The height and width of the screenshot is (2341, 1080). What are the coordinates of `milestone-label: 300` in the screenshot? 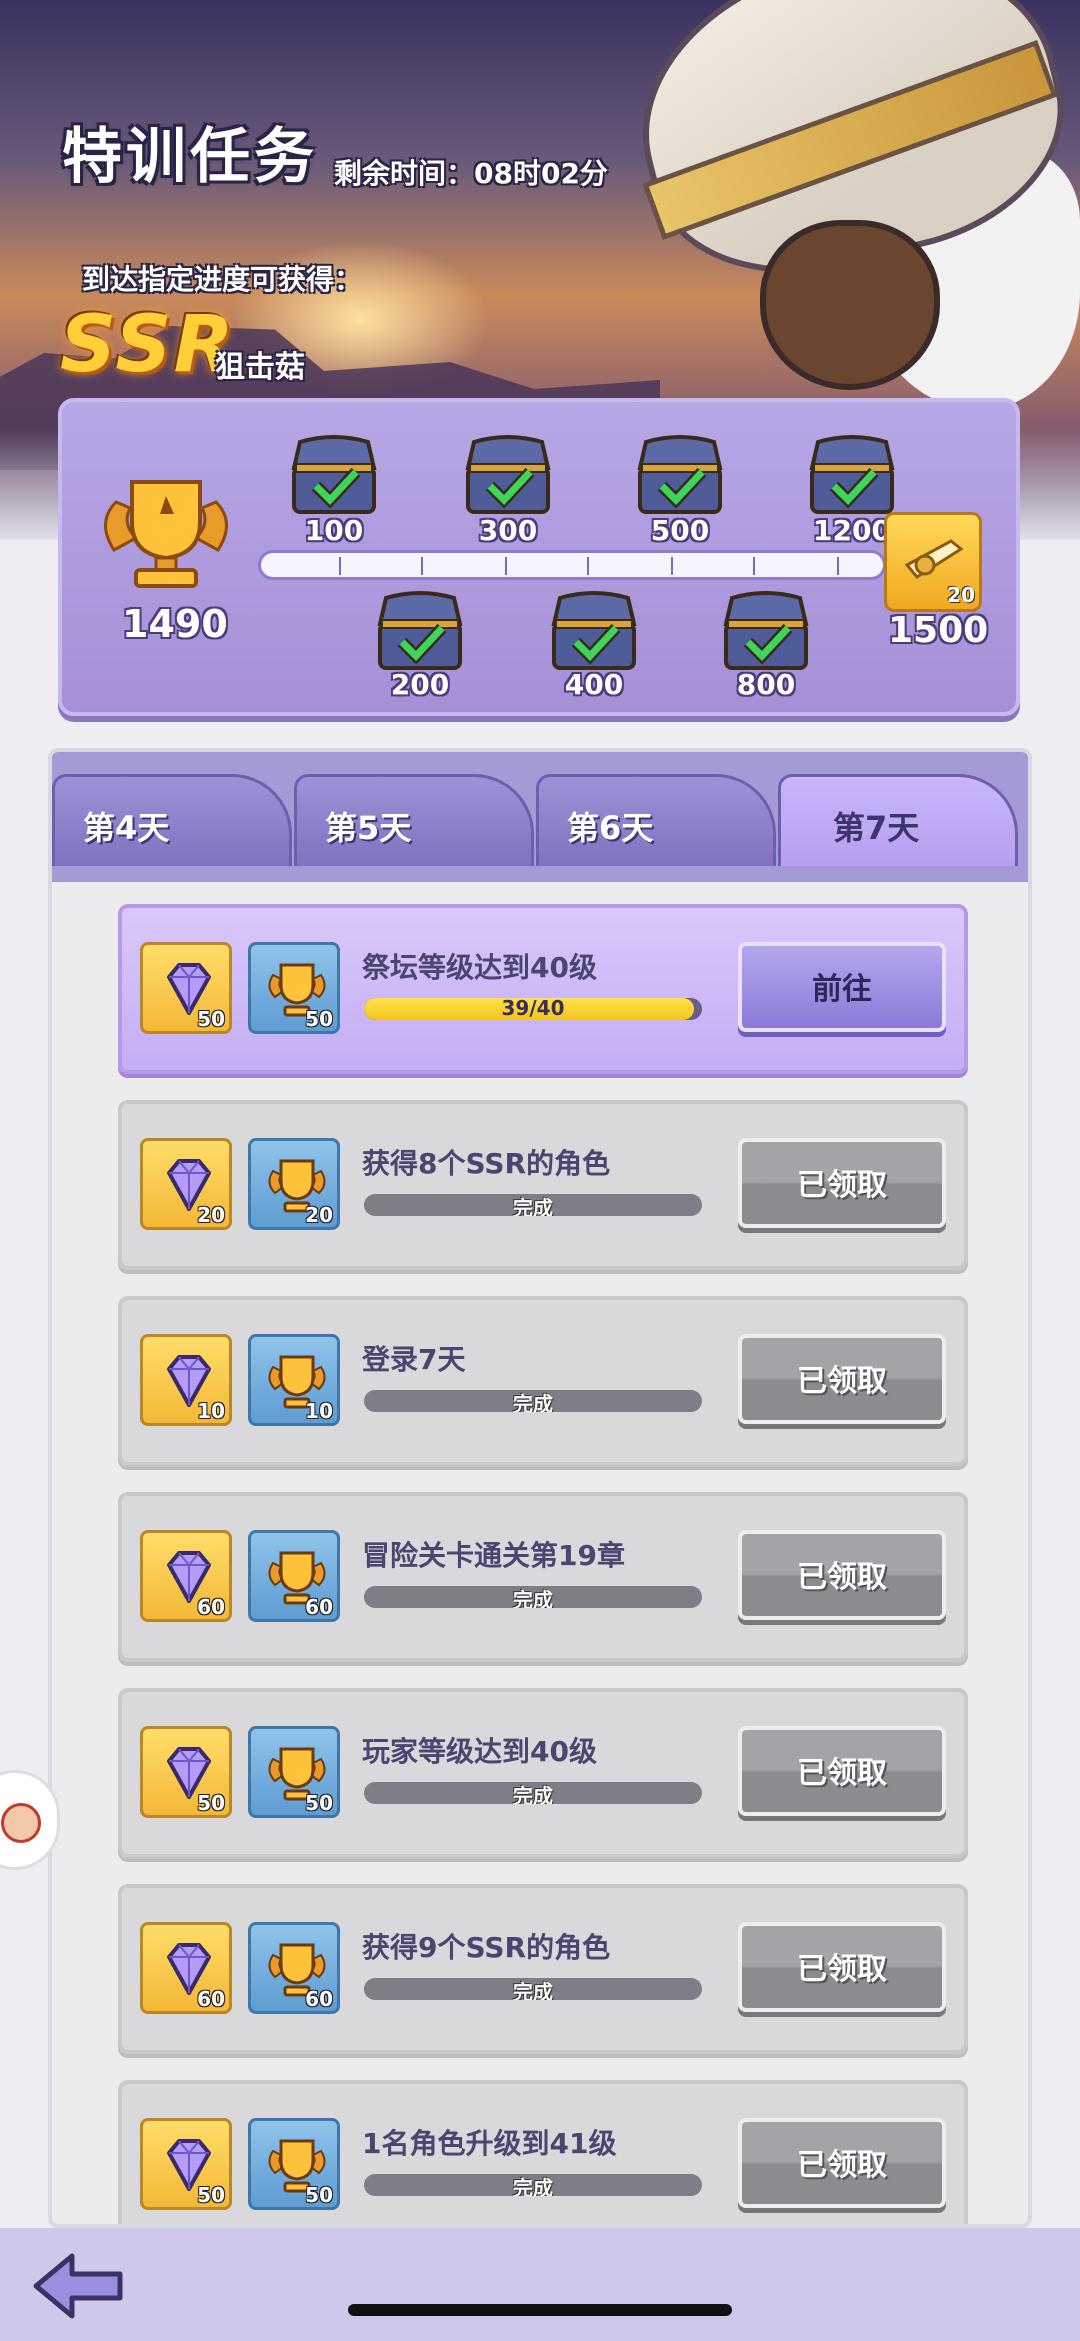 It's located at (508, 530).